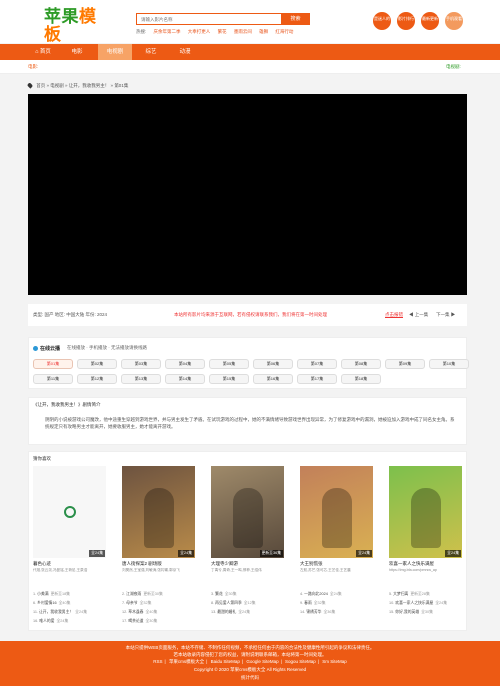 The width and height of the screenshot is (500, 686). I want to click on poster-image: 更新至36集, so click(247, 512).